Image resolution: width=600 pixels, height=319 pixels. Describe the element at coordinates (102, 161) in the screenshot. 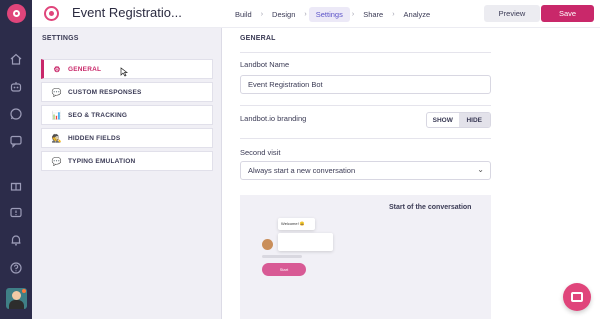

I see `sidebar-item-label: TYPING EMULATION` at that location.